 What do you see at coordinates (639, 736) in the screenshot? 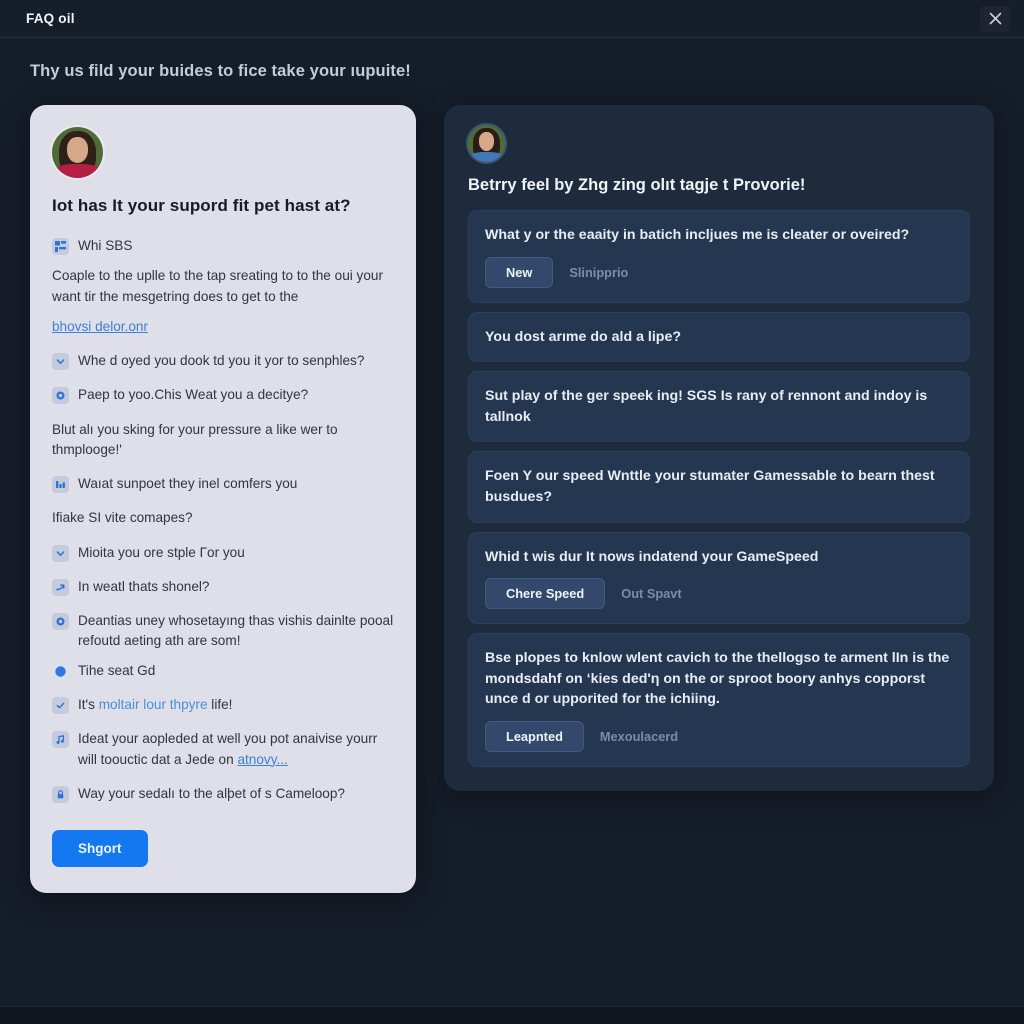
I see `qa-secondary-action: Mexoulacerd` at bounding box center [639, 736].